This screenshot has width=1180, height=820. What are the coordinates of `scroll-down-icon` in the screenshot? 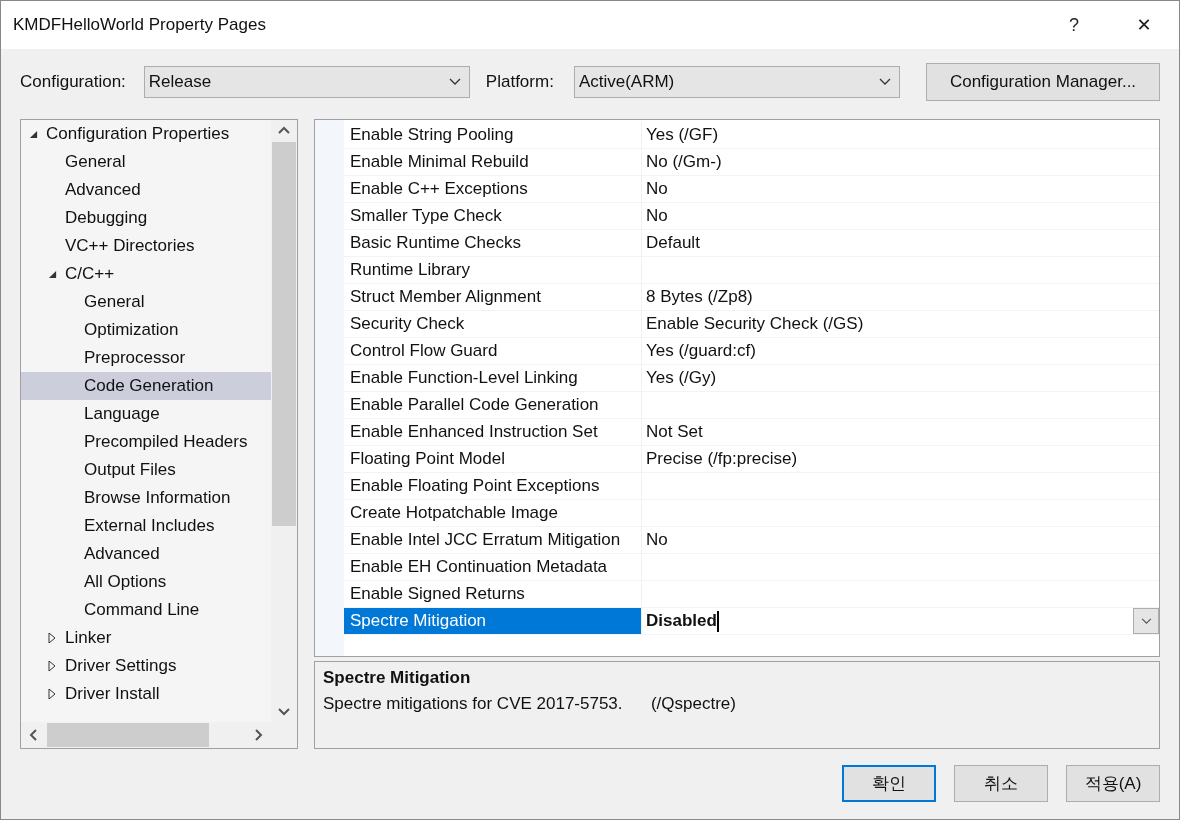 It's located at (284, 712).